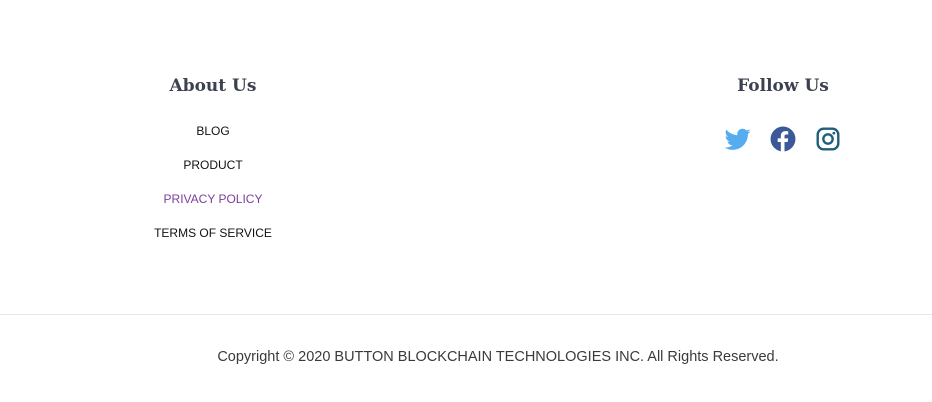 This screenshot has width=932, height=402. What do you see at coordinates (828, 139) in the screenshot?
I see `instagram-icon` at bounding box center [828, 139].